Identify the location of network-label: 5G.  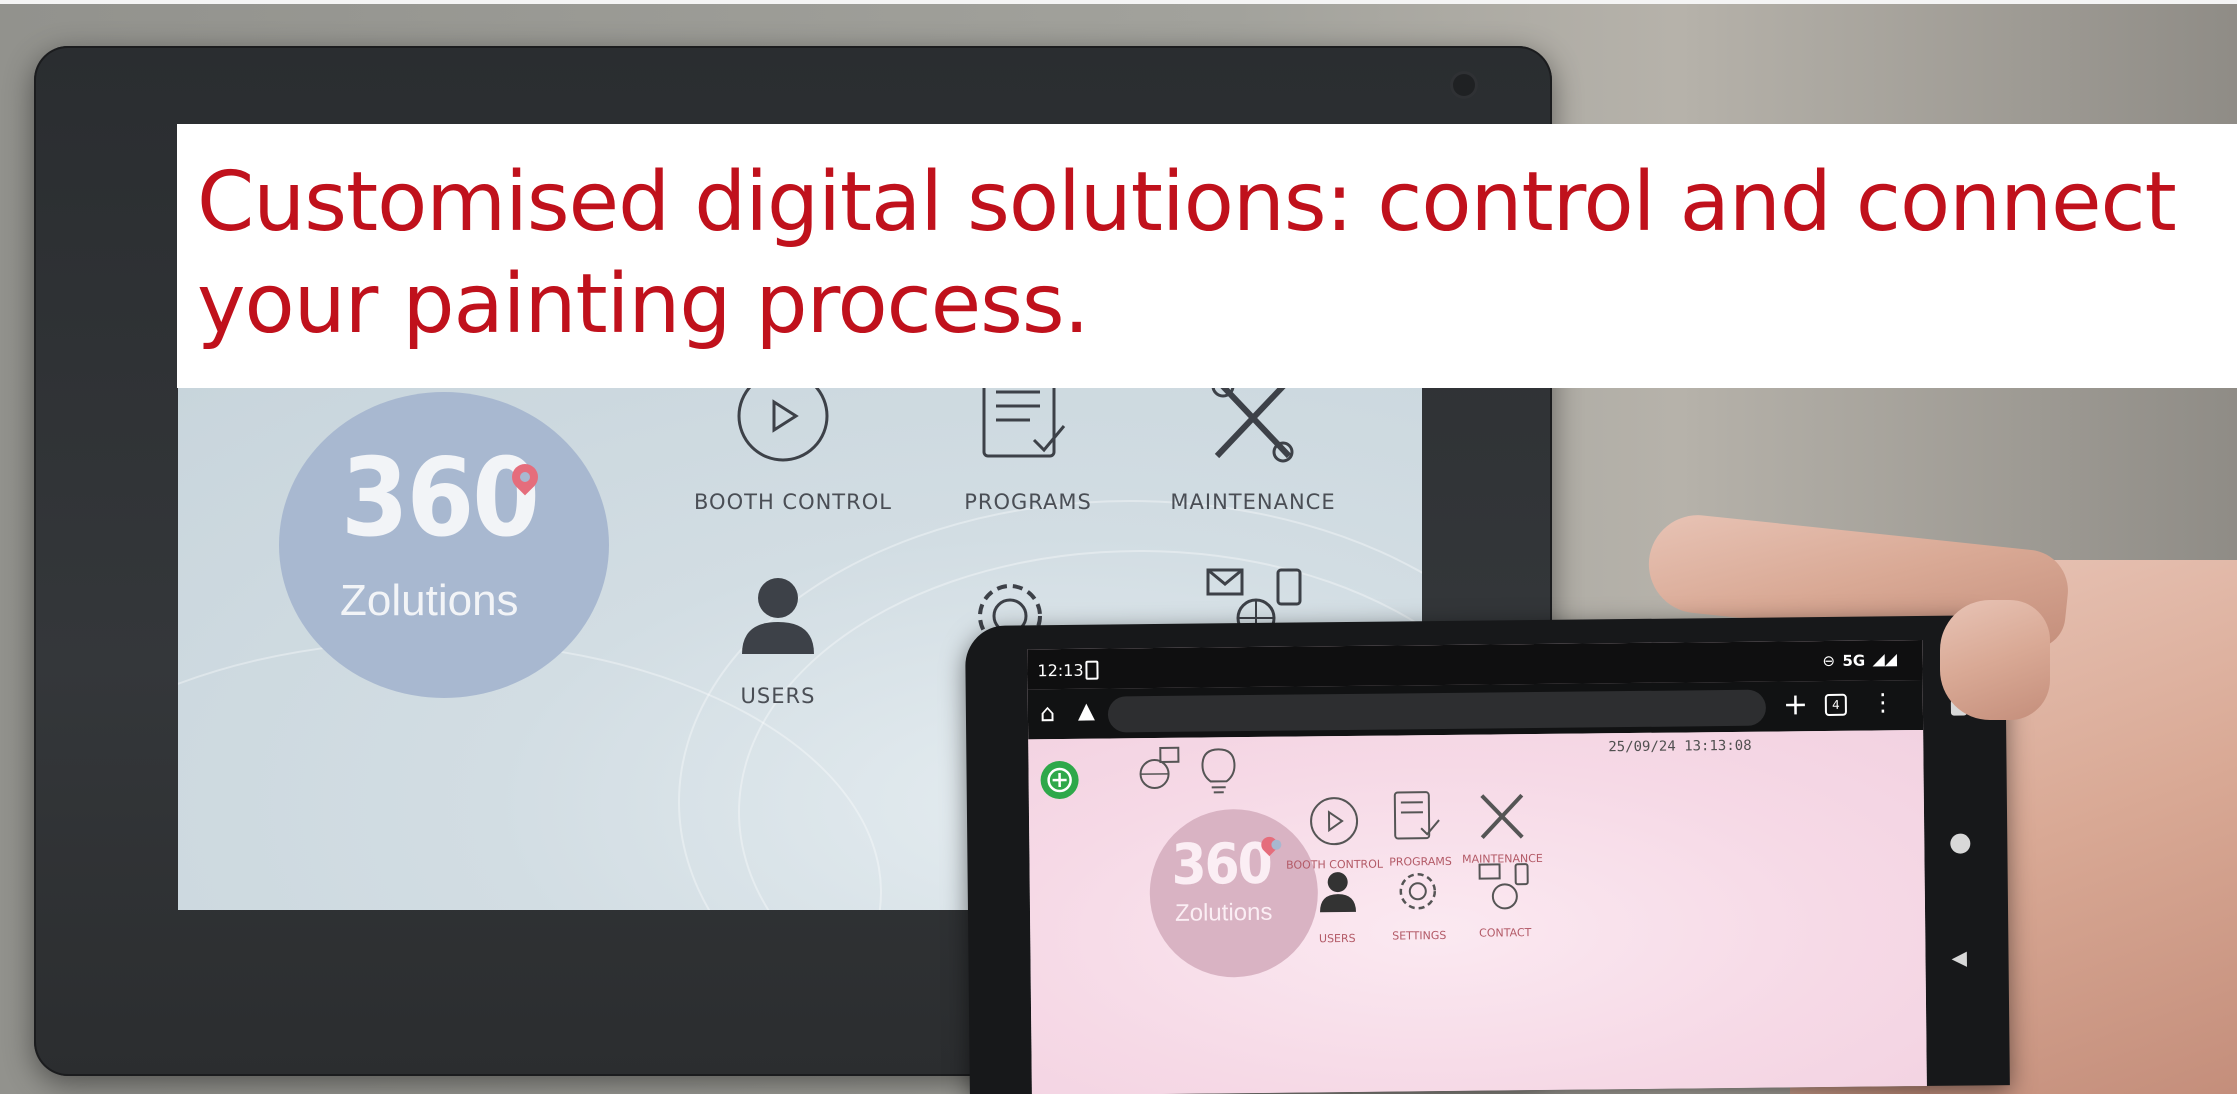
(1854, 660).